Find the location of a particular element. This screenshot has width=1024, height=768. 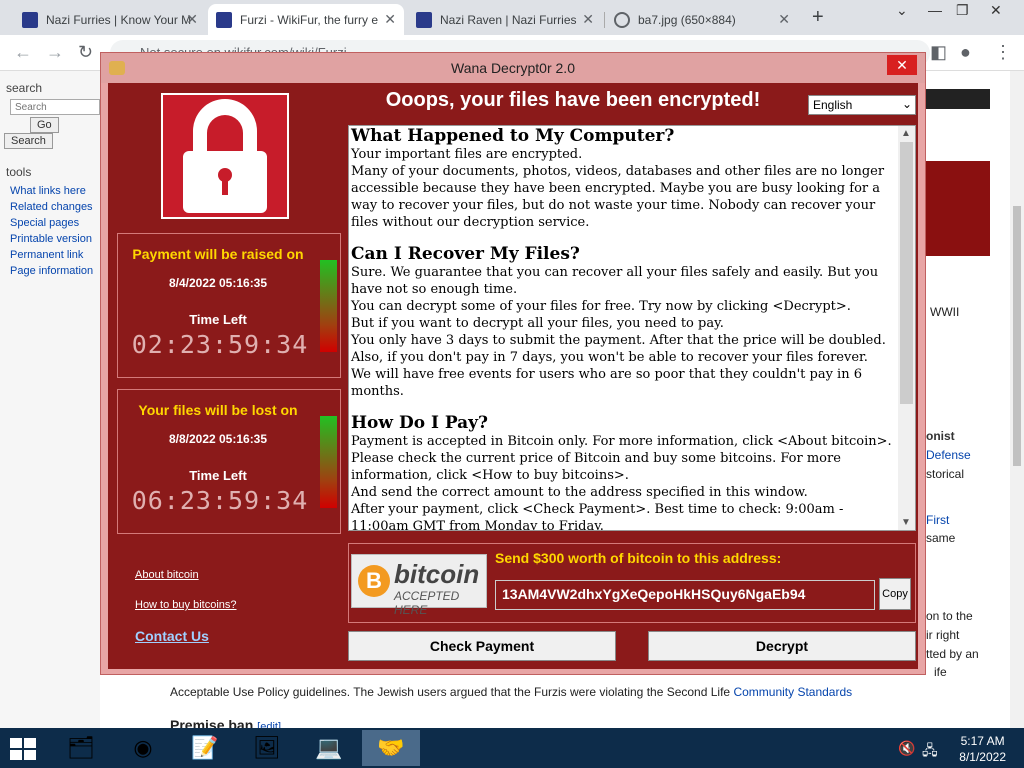

new-tab-button: + is located at coordinates (818, 17).